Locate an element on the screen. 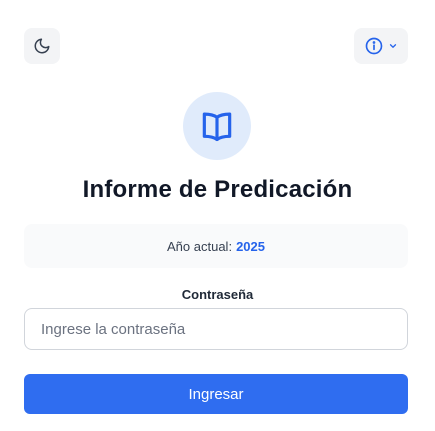 This screenshot has height=431, width=435. current-year-box: Año actual: 2025 is located at coordinates (216, 246).